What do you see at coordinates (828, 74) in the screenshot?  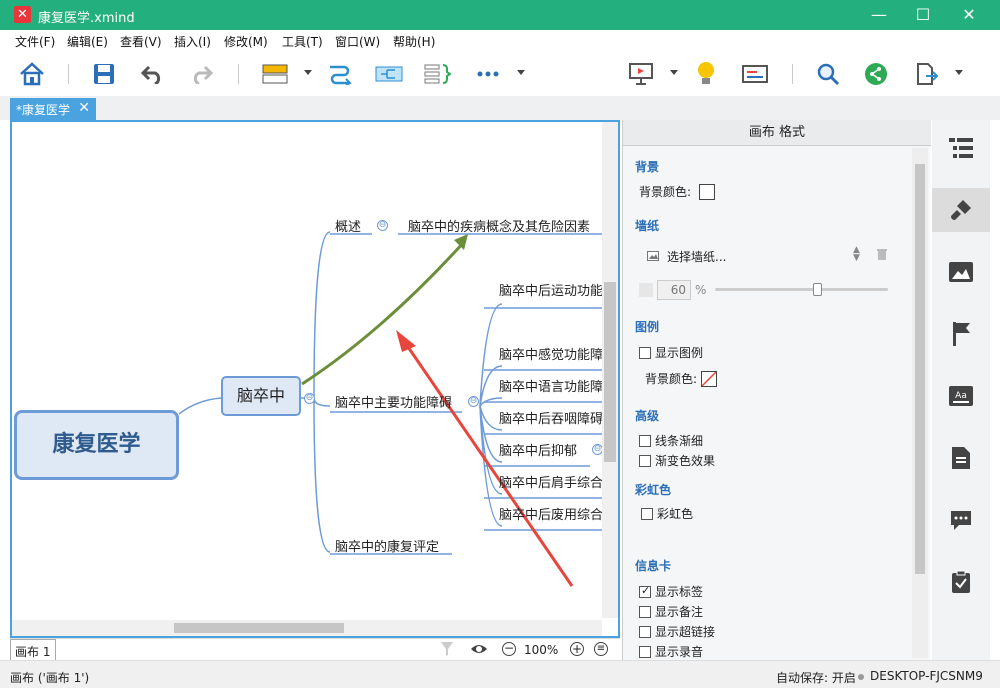 I see `search-icon` at bounding box center [828, 74].